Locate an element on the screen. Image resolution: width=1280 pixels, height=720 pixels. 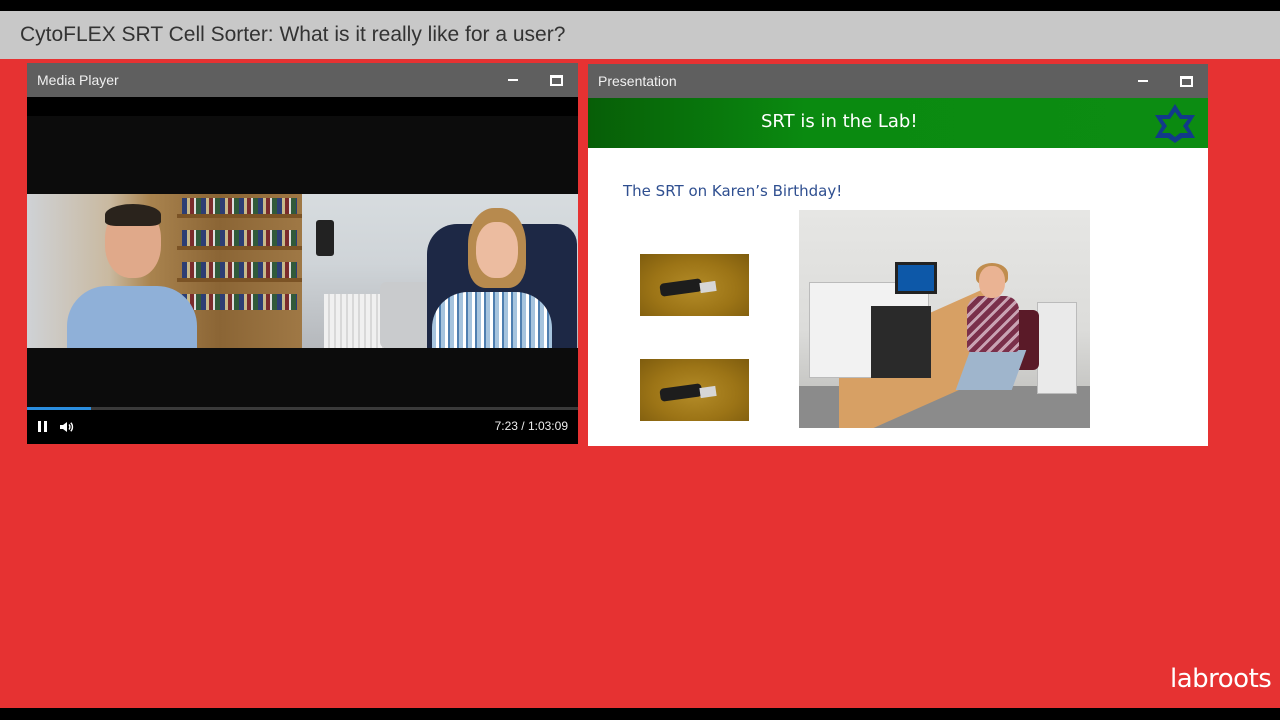
lab-person is located at coordinates (992, 334).